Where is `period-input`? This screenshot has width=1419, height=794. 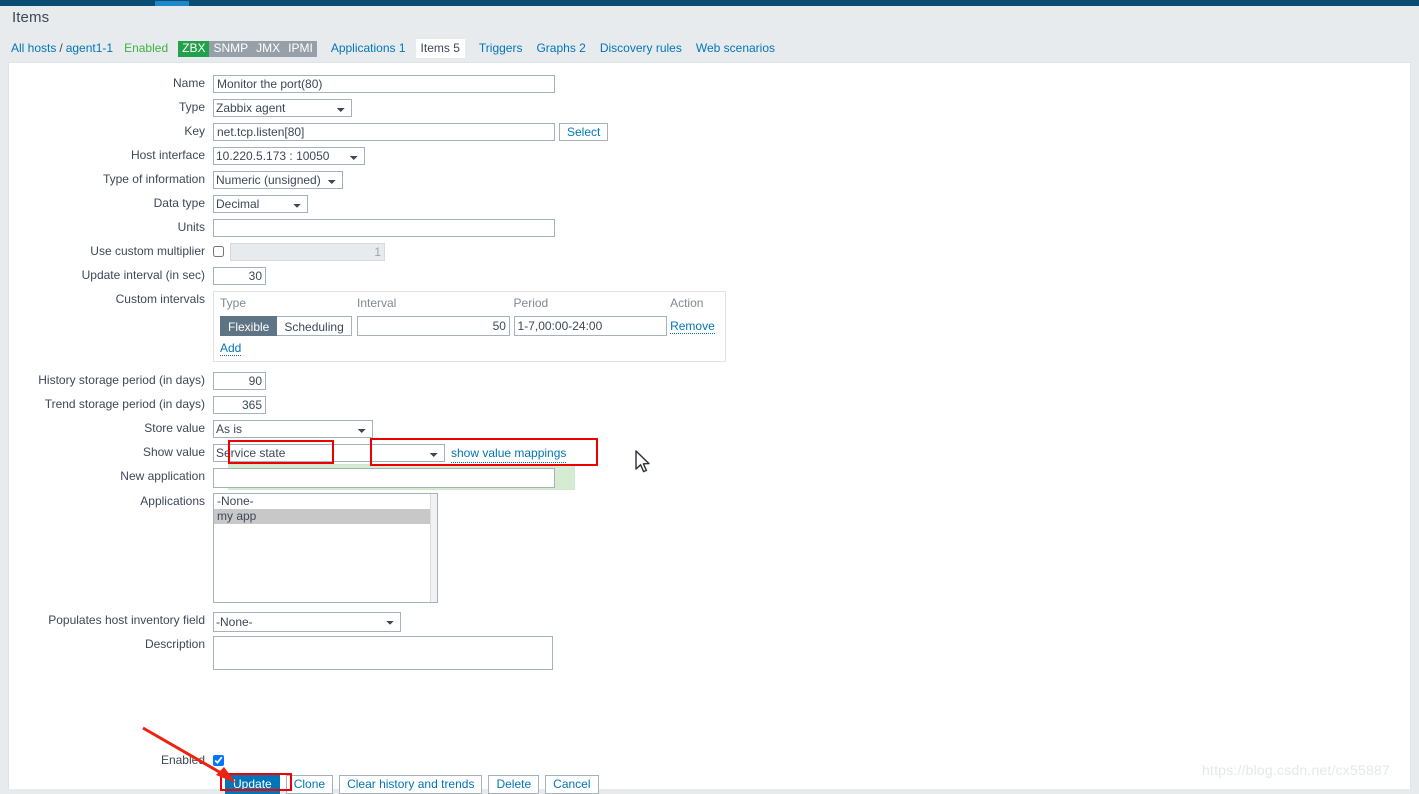 period-input is located at coordinates (590, 325).